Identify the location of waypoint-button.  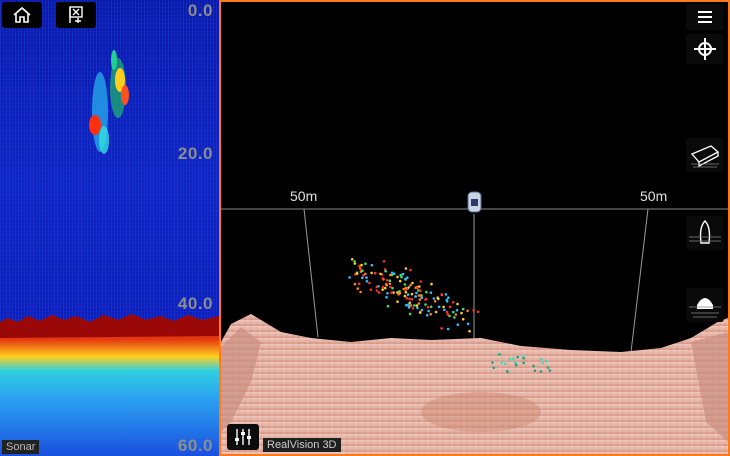
(76, 15).